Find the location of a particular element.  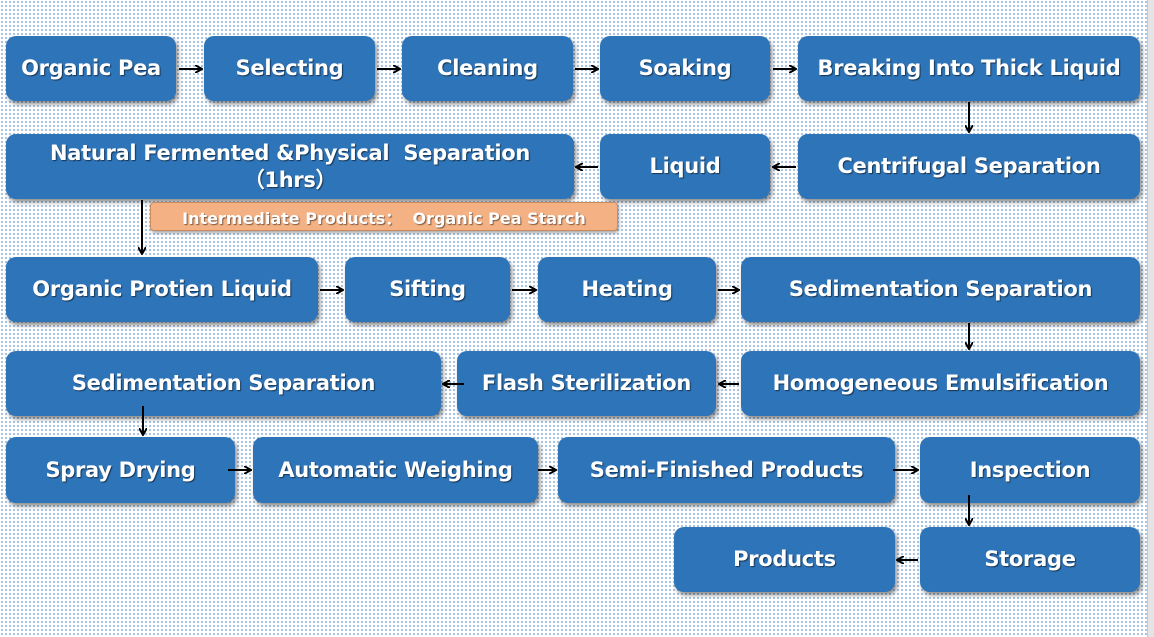

step-products: Products is located at coordinates (784, 559).